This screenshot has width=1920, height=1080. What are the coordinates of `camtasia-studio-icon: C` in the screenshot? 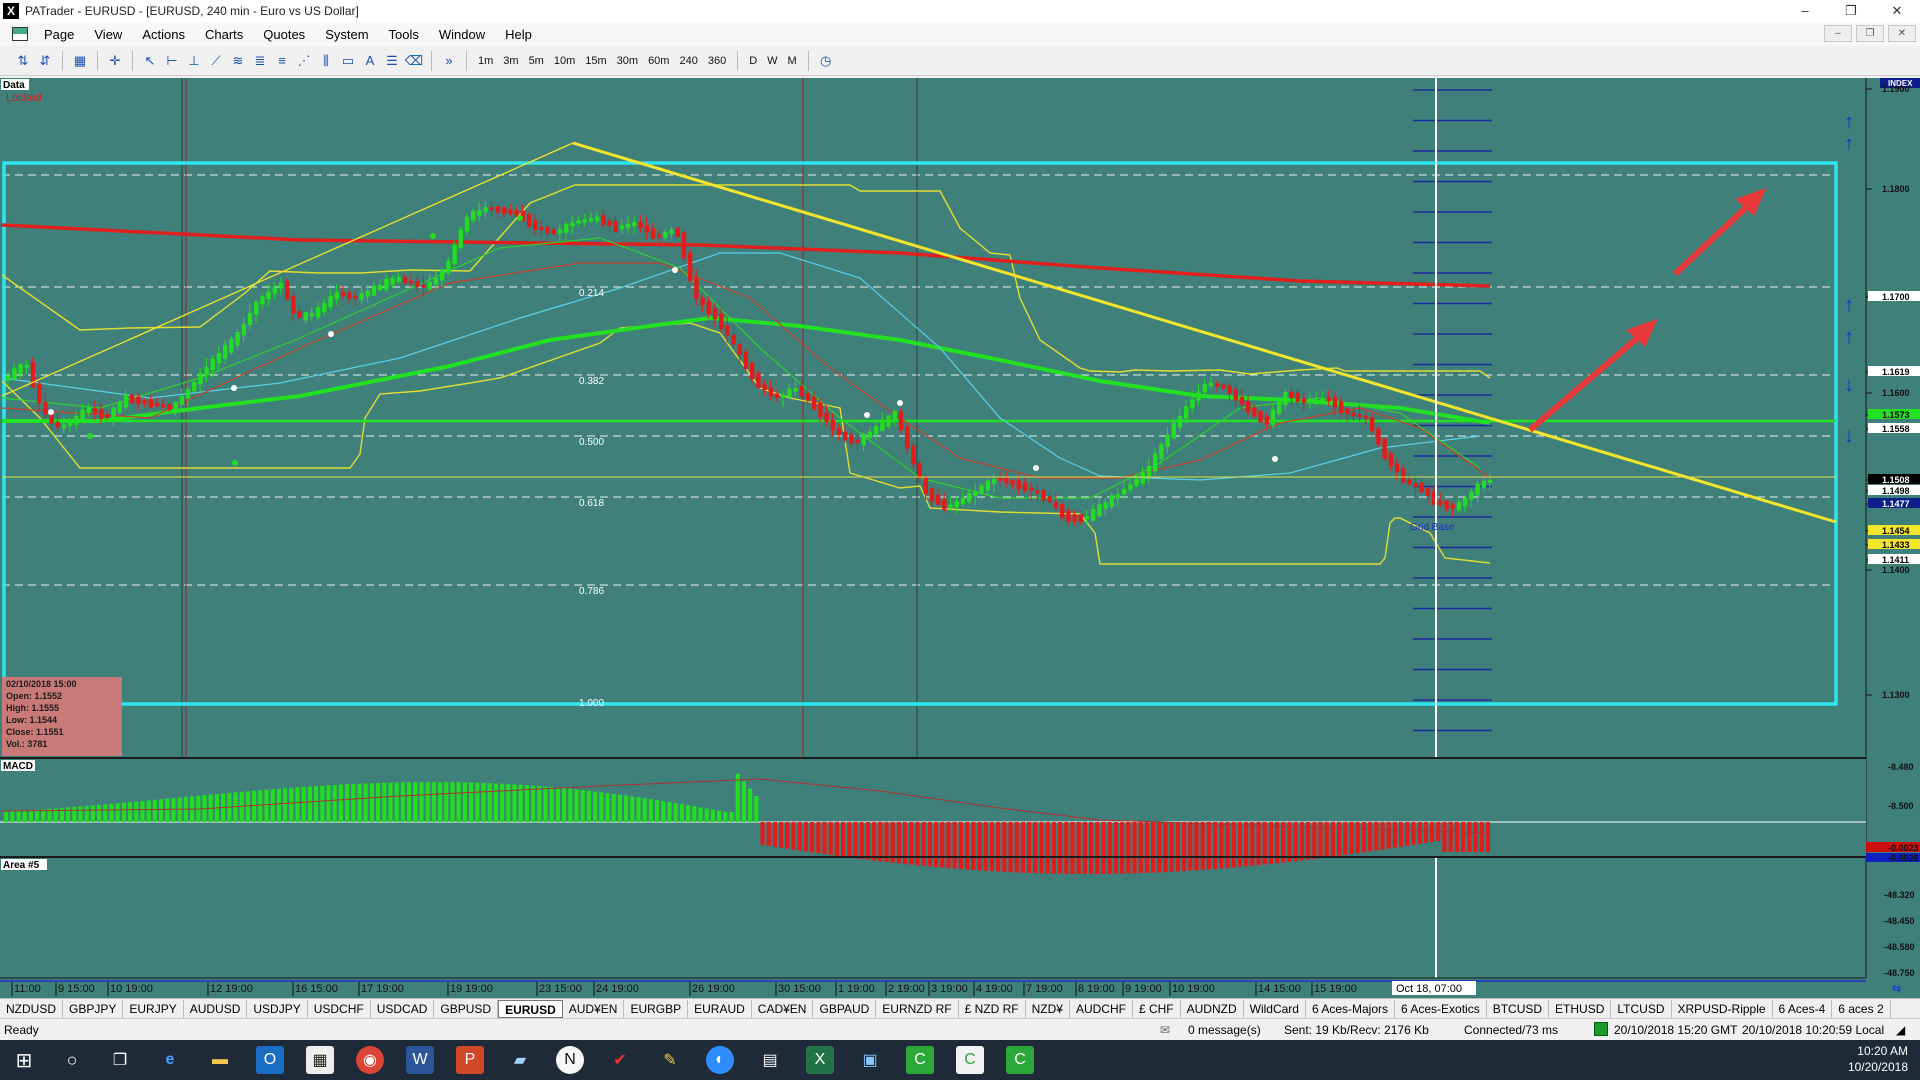 It's located at (1020, 1060).